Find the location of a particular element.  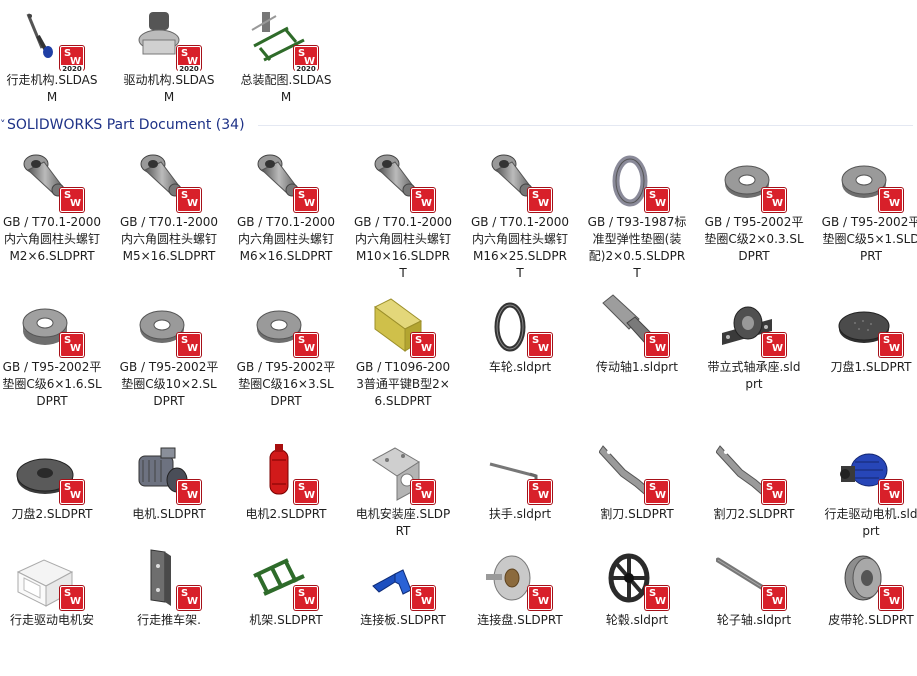

assembly-filename: 总装配图.SLDASM is located at coordinates (286, 88).